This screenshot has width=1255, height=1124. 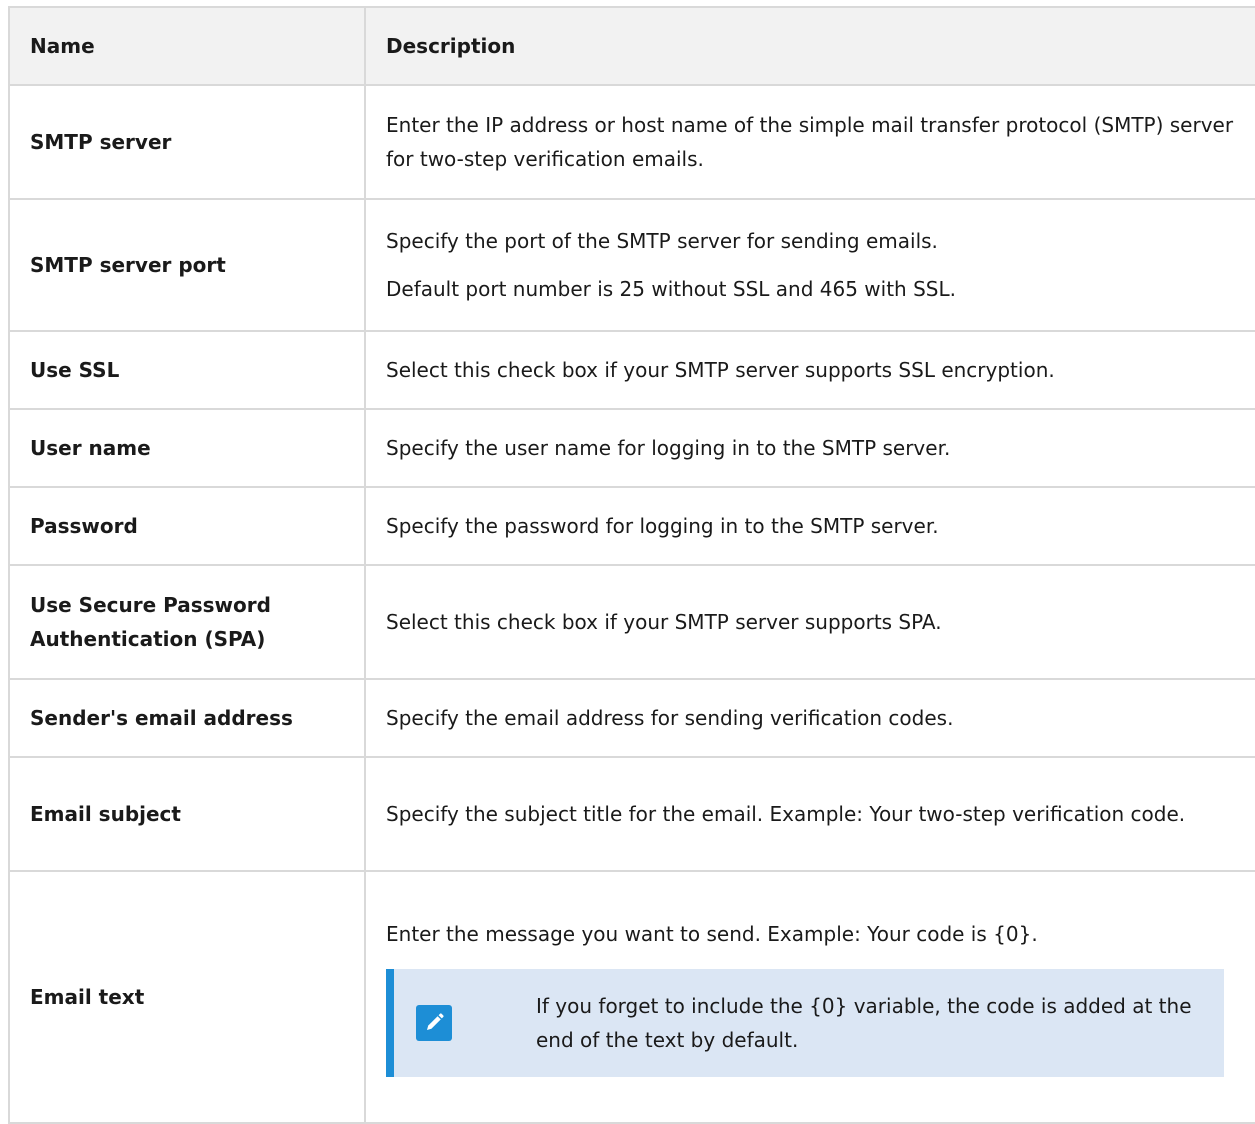 What do you see at coordinates (187, 46) in the screenshot?
I see `header-name: Name` at bounding box center [187, 46].